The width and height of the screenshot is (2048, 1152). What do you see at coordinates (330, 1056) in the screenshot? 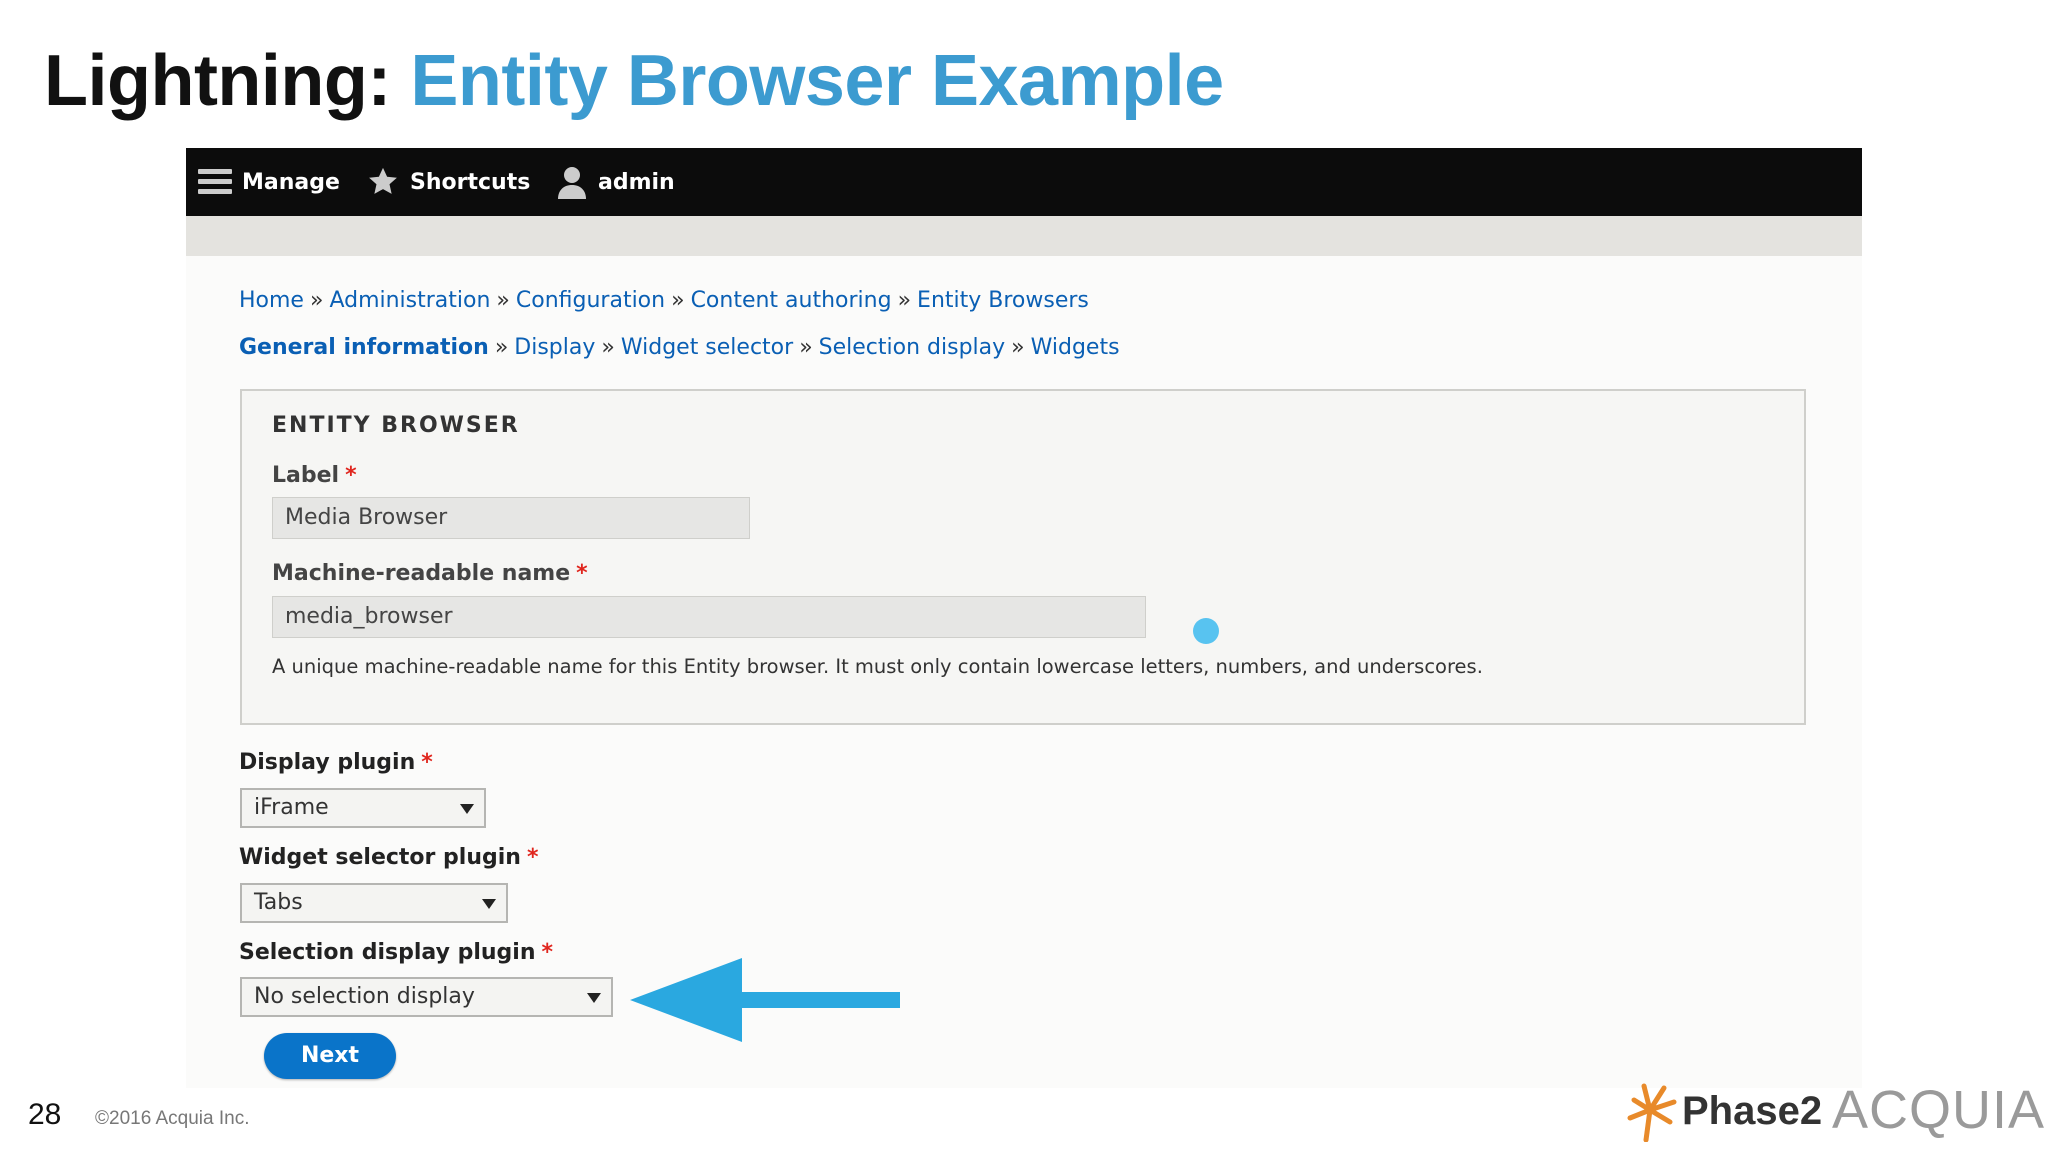
I see `next-button: Next` at bounding box center [330, 1056].